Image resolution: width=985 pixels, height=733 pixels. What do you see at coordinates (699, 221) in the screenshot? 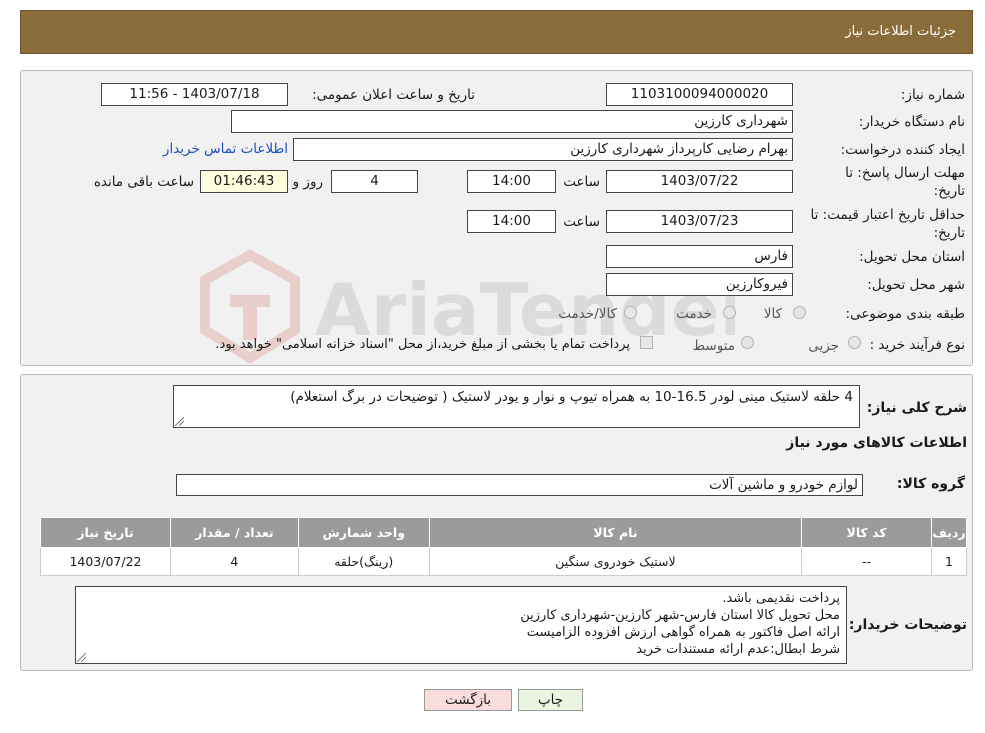
I see `validity-date-field: 1403/07/23` at bounding box center [699, 221].